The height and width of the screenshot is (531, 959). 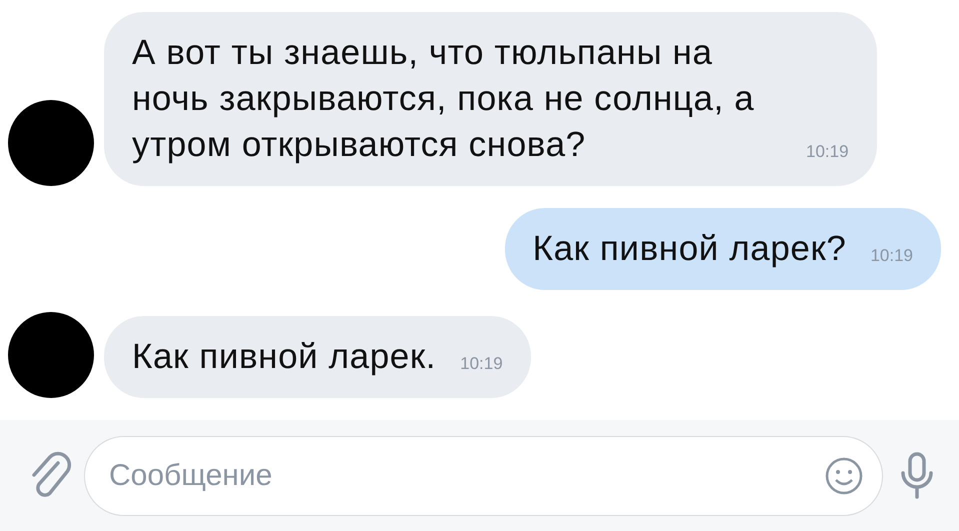 What do you see at coordinates (689, 249) in the screenshot?
I see `message-text: Как пивной ларек?` at bounding box center [689, 249].